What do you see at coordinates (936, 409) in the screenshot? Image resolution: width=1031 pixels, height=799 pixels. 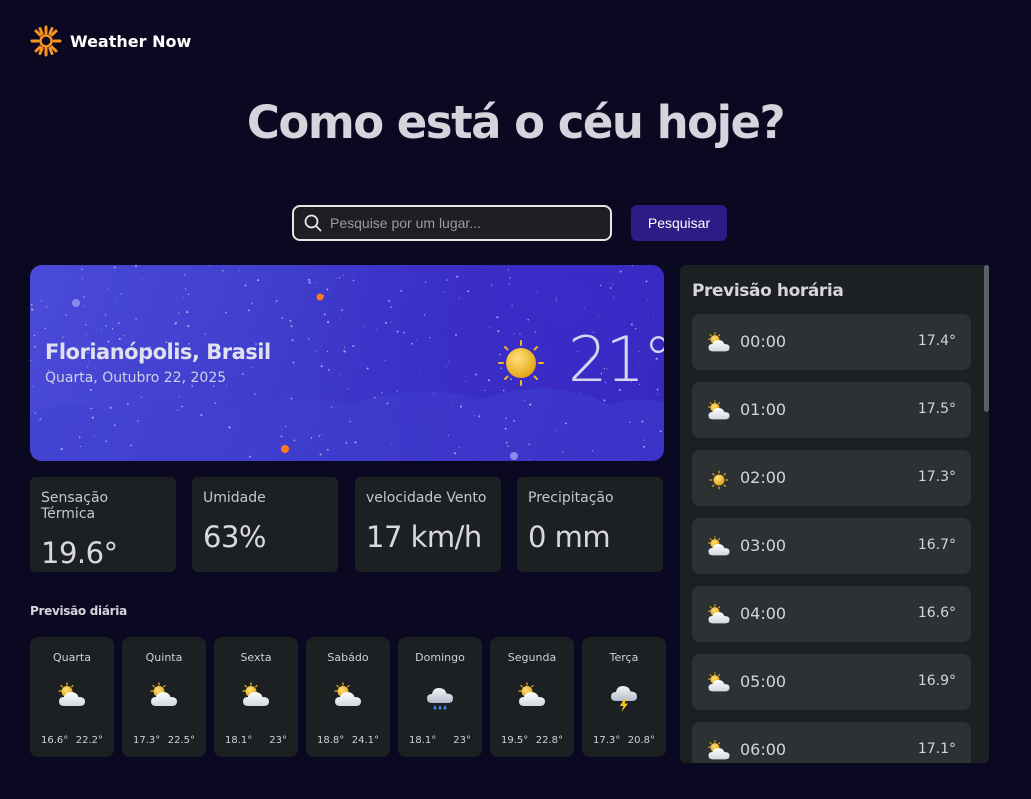 I see `hour-temp: 17.5°` at bounding box center [936, 409].